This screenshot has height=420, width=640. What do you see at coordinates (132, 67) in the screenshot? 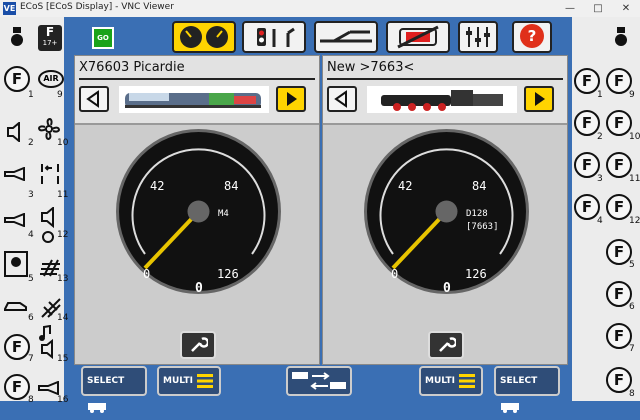
I see `loco-name: X76603 Picardie` at bounding box center [132, 67].